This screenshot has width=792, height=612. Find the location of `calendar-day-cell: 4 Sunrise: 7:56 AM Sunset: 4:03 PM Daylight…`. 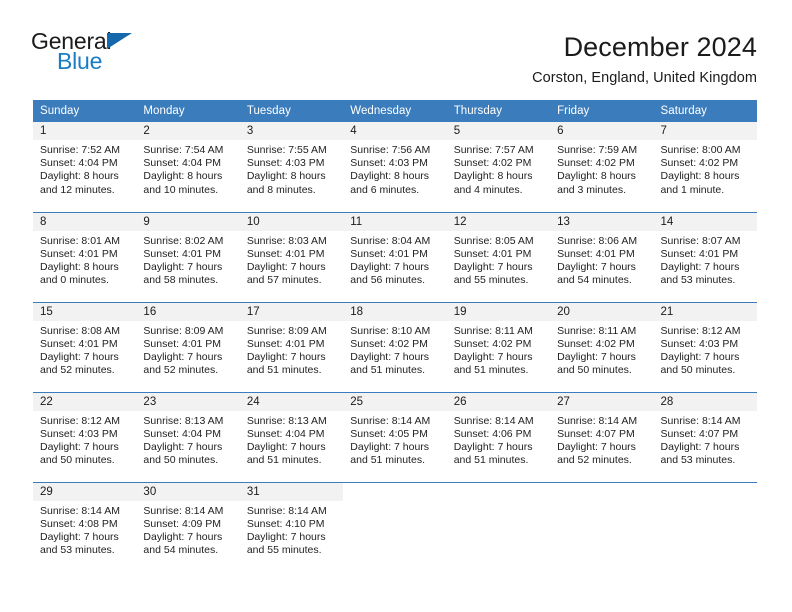

calendar-day-cell: 4 Sunrise: 7:56 AM Sunset: 4:03 PM Daylight… is located at coordinates (395, 167).